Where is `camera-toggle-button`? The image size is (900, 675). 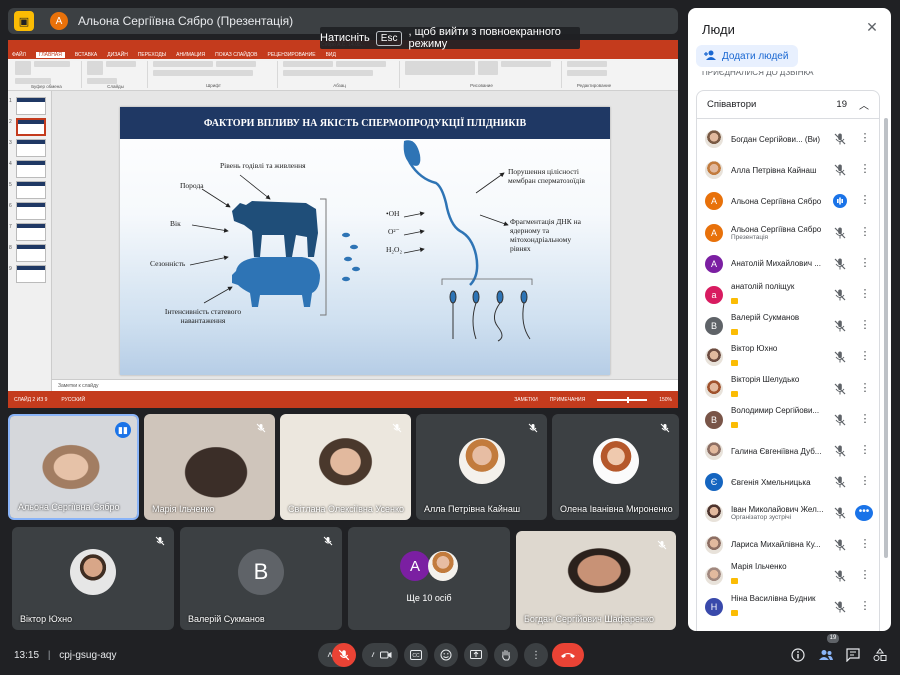
camera-toggle-button is located at coordinates (386, 655).